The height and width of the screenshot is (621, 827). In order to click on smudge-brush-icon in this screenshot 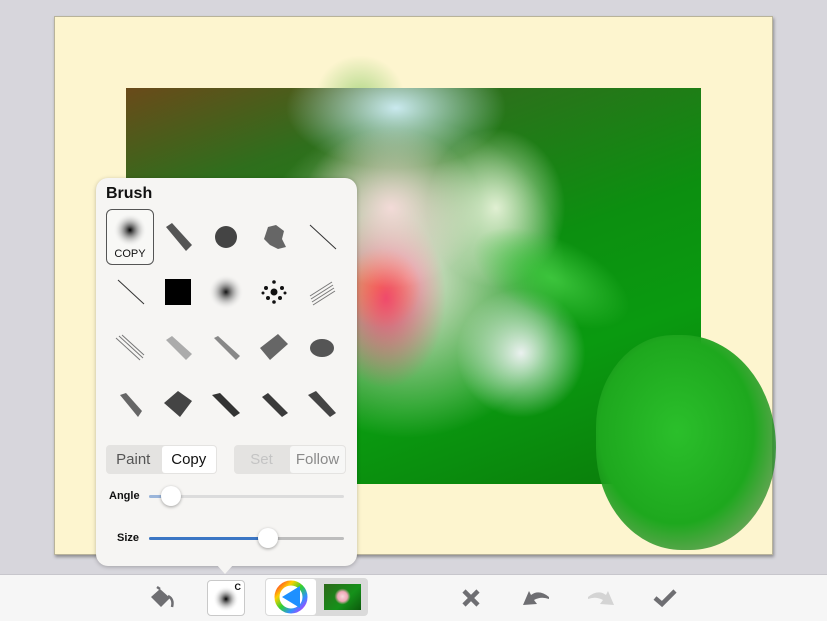, I will do `click(322, 348)`.